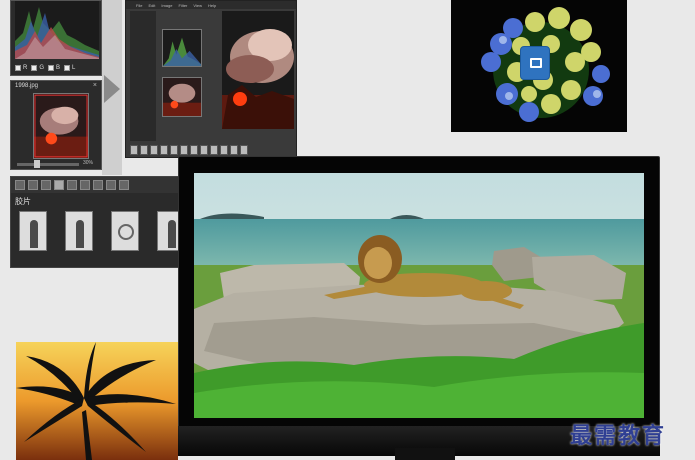 Image resolution: width=695 pixels, height=460 pixels. What do you see at coordinates (23, 201) in the screenshot?
I see `filmstrip-label: 胶片` at bounding box center [23, 201].